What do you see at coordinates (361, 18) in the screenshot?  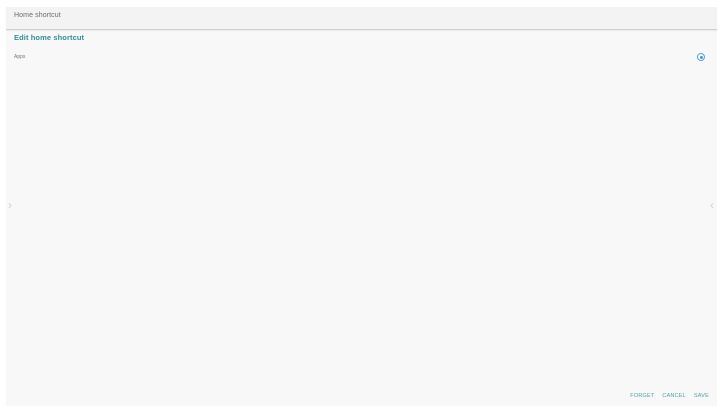 I see `header-bar: Home shortcut` at bounding box center [361, 18].